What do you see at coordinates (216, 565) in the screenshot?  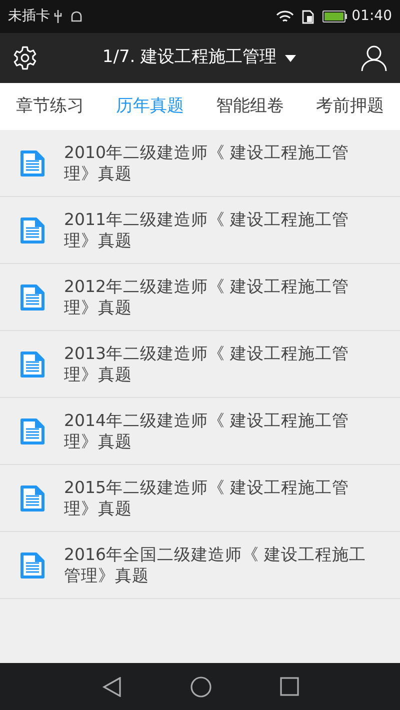 I see `paper-title: 2016年全国二级建造师《 建设工程施工管理》真题` at bounding box center [216, 565].